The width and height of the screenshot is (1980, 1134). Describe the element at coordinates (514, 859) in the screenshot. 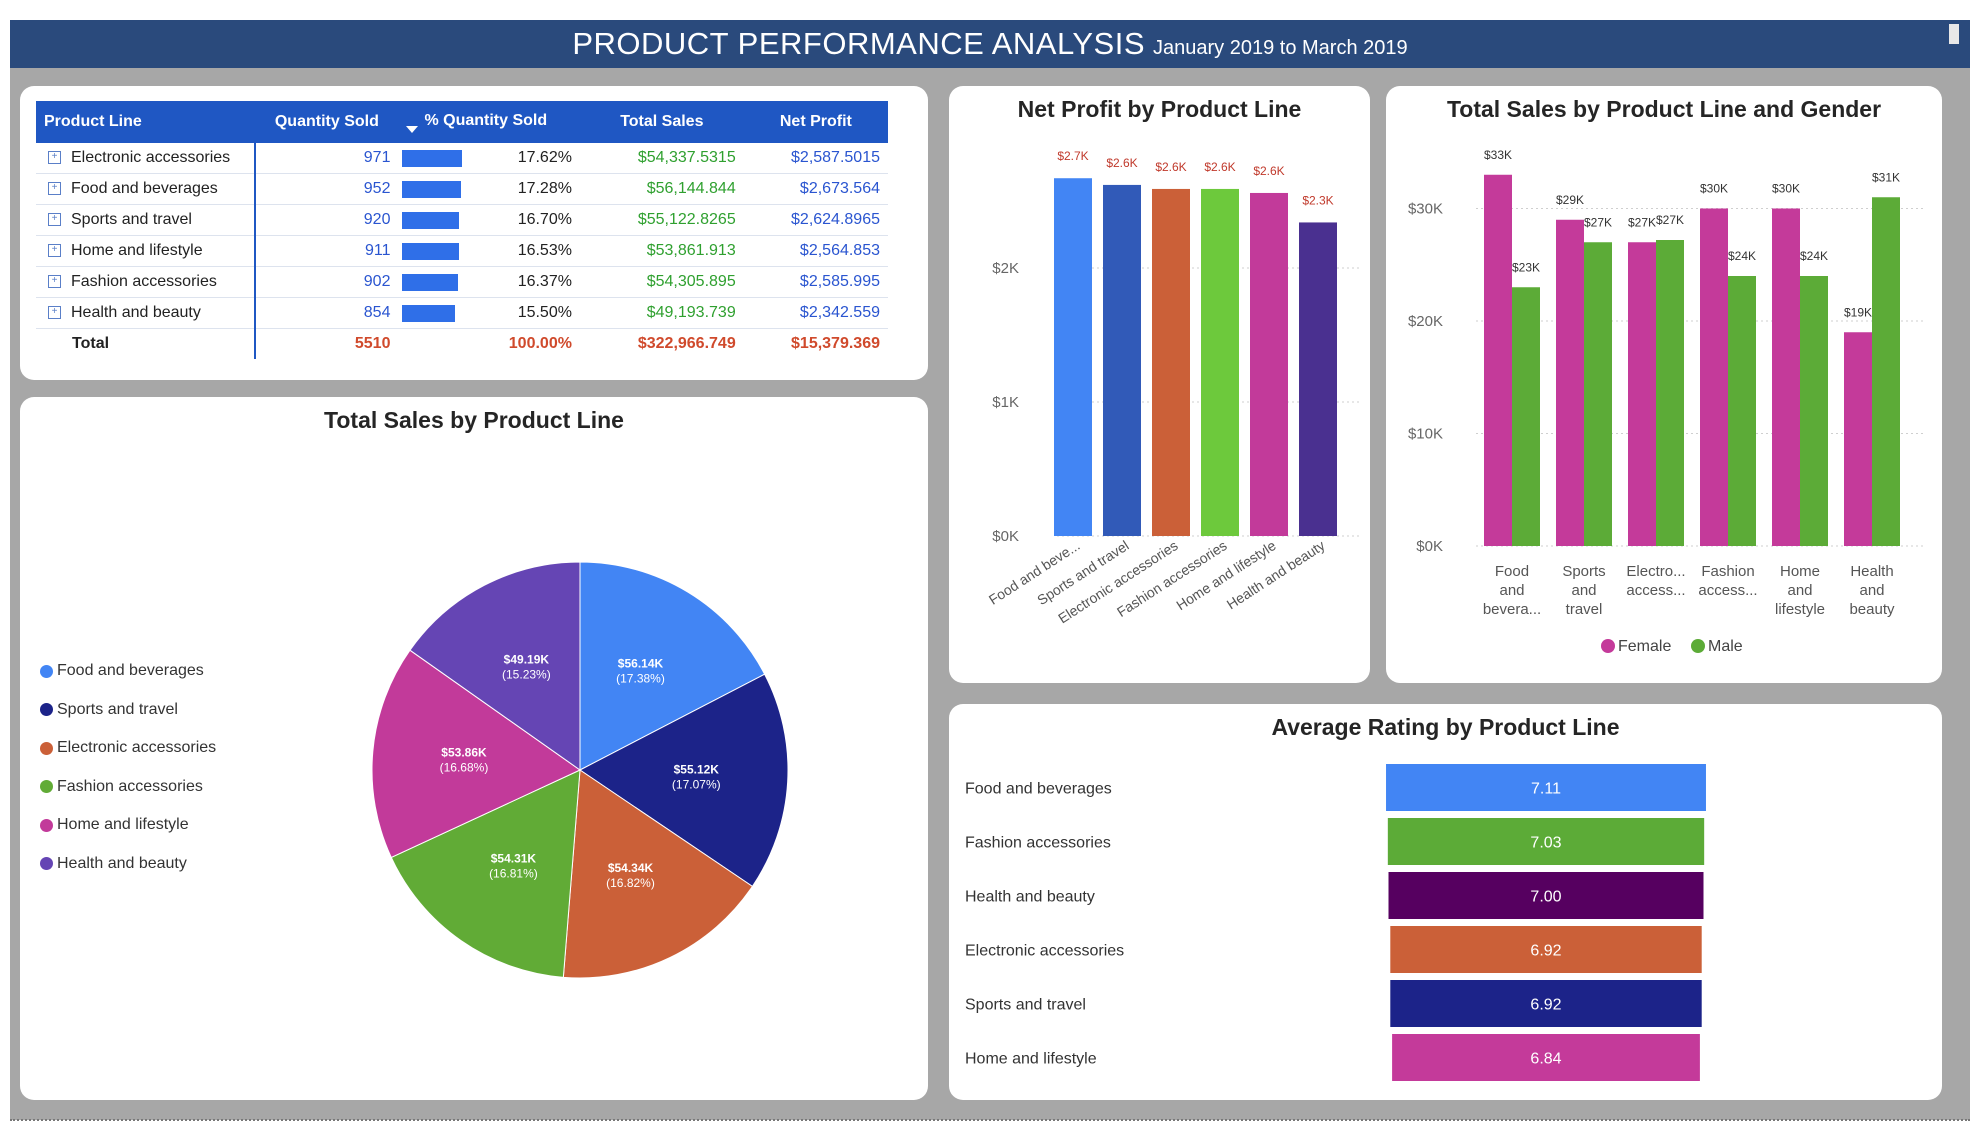

I see `pie-slice-label: $54.31K` at that location.